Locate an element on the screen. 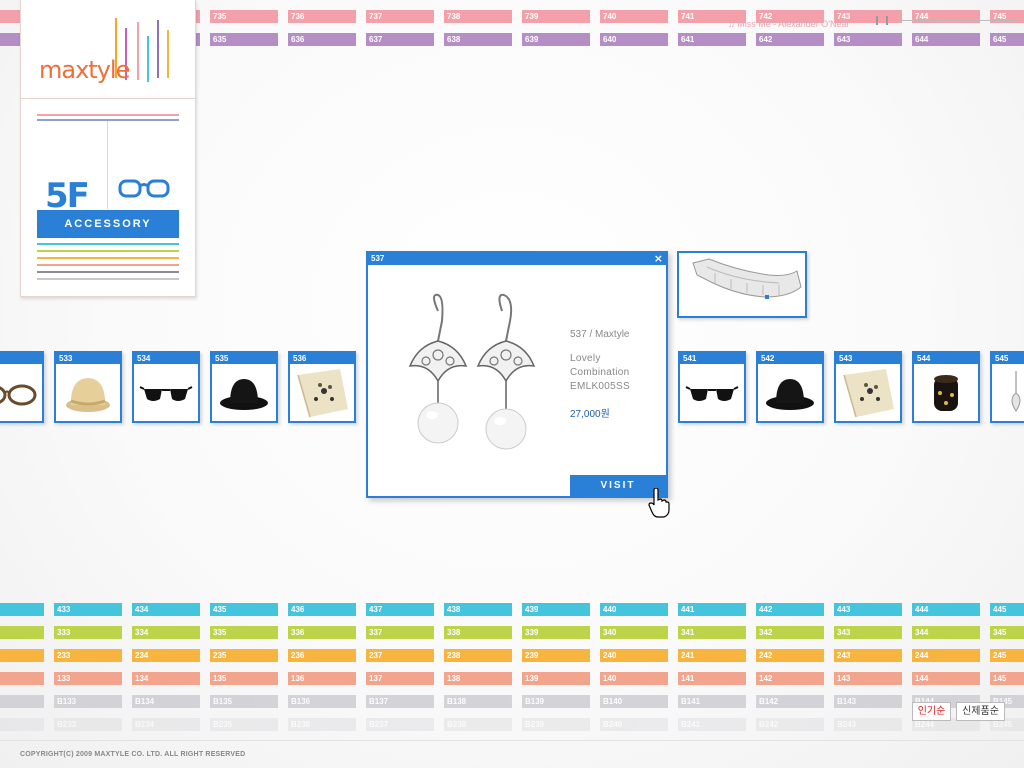 This screenshot has height=768, width=1024. shop-cell: B140 is located at coordinates (634, 701).